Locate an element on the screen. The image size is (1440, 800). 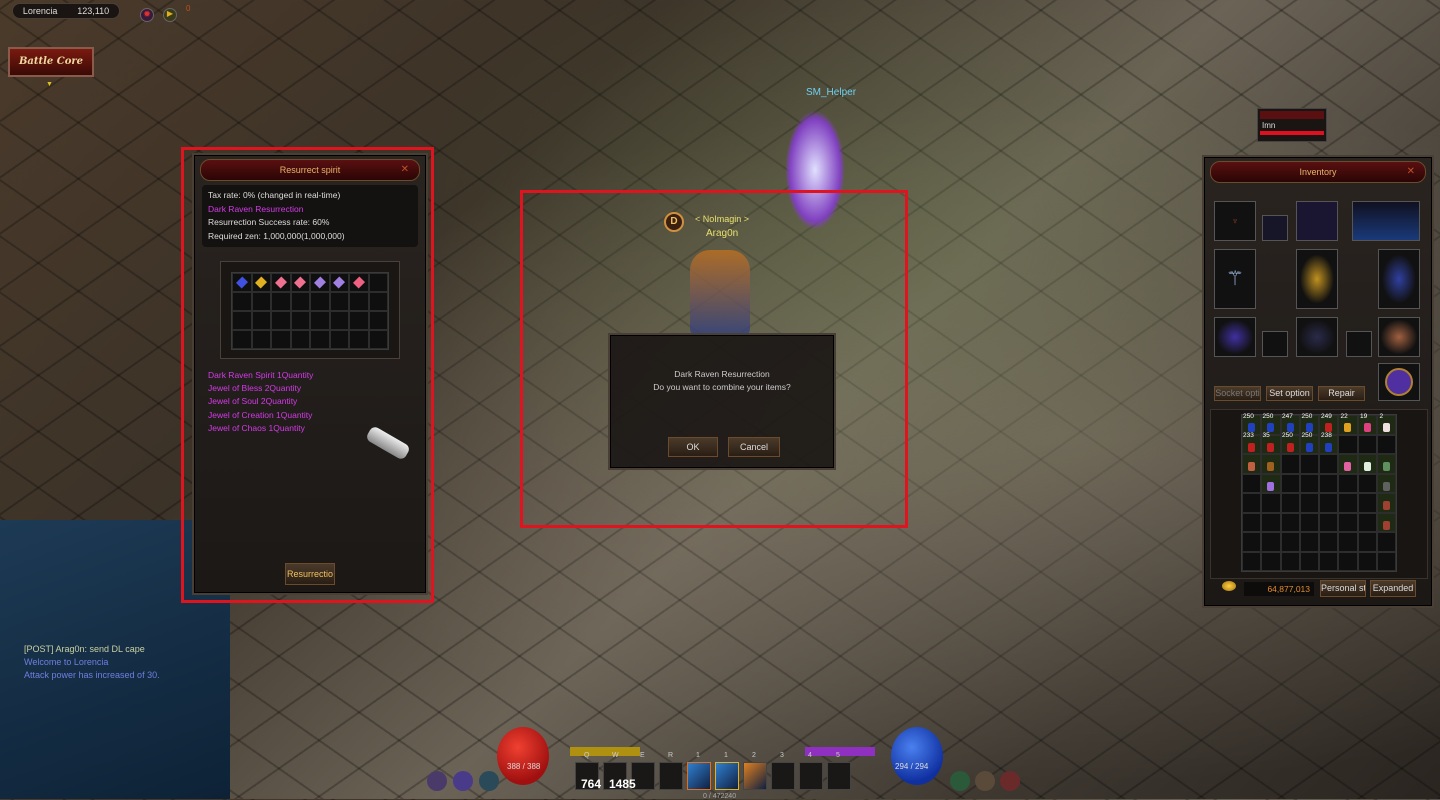
play-icon: ▶ is located at coordinates (170, 15).